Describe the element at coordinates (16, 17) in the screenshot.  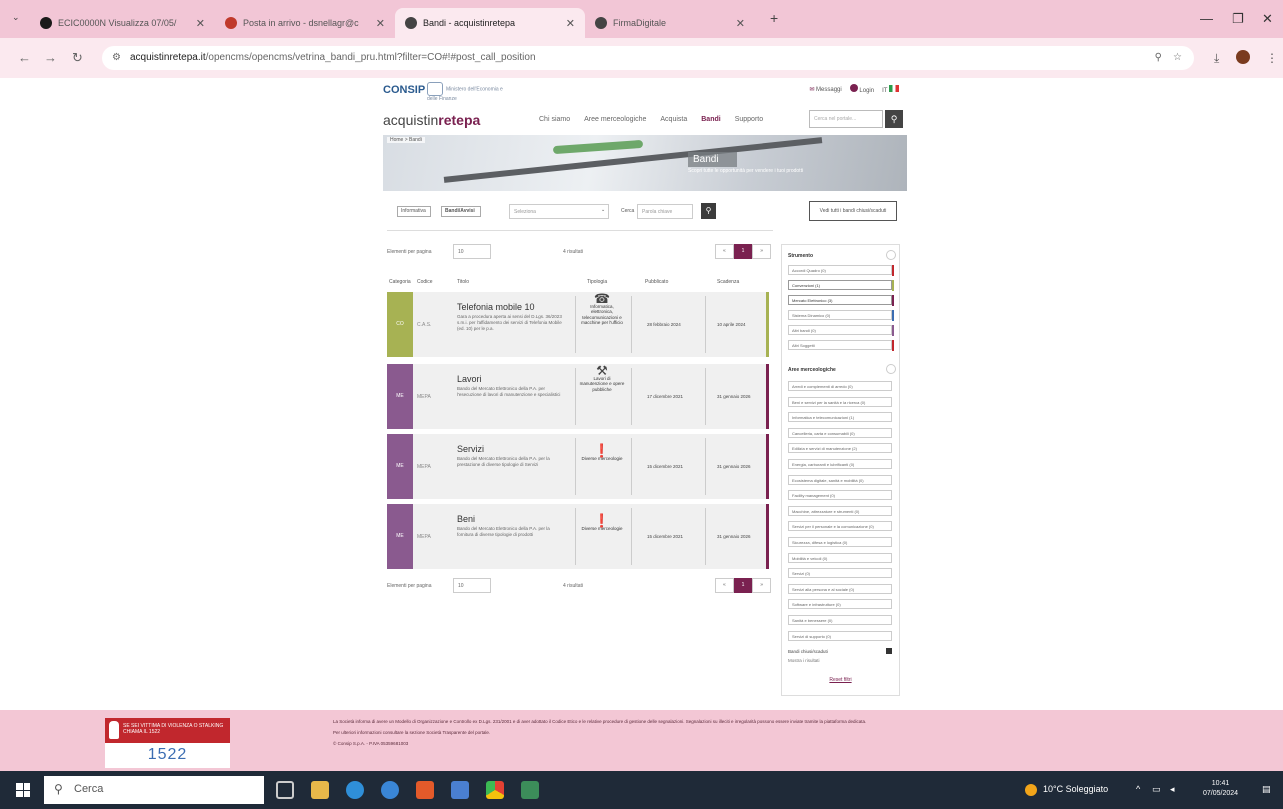
I see `tab-menu-icon: ⌄` at that location.